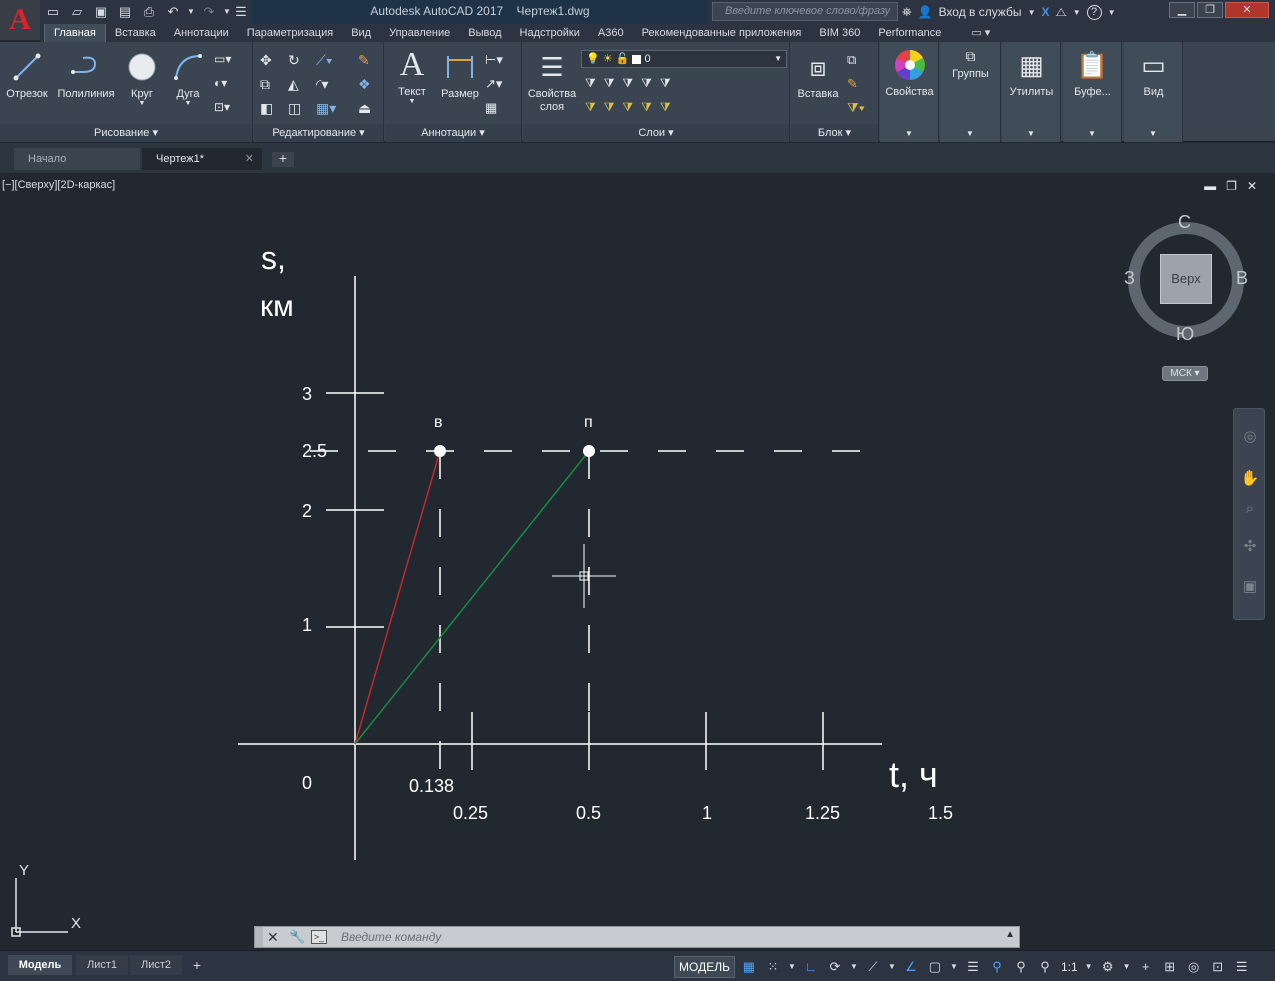  What do you see at coordinates (997, 967) in the screenshot?
I see `annotation-visibility-icon: ⚲` at bounding box center [997, 967].